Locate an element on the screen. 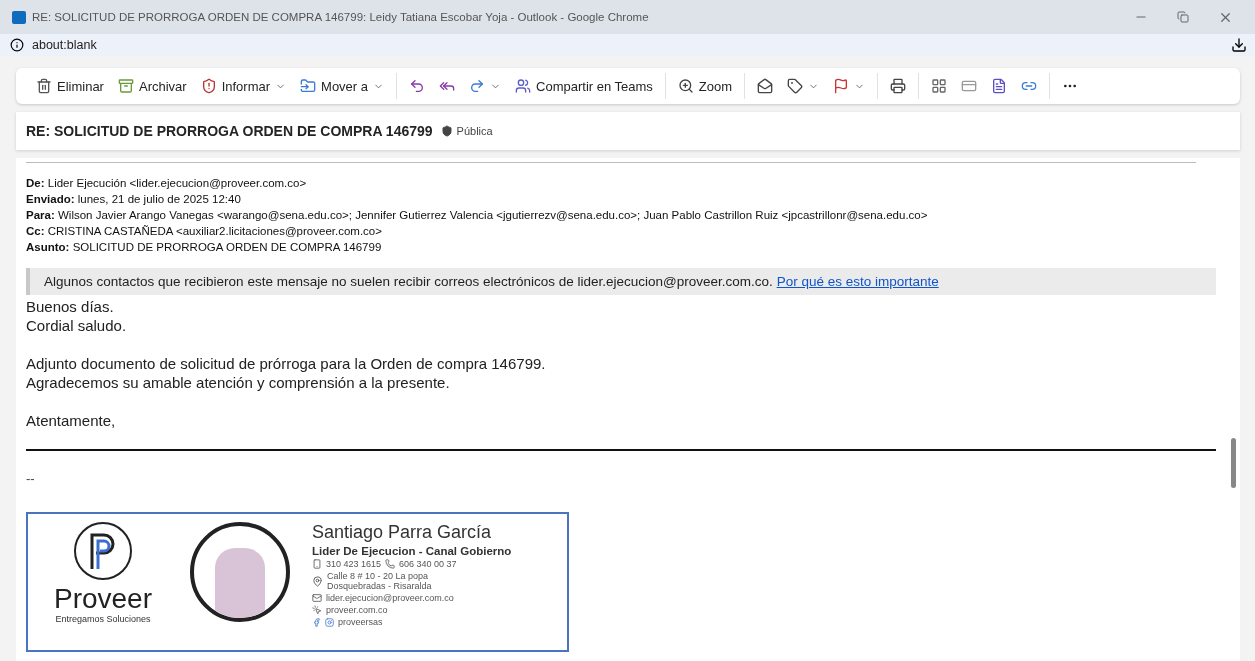  body-text: Cordial saludo. is located at coordinates (77, 325).